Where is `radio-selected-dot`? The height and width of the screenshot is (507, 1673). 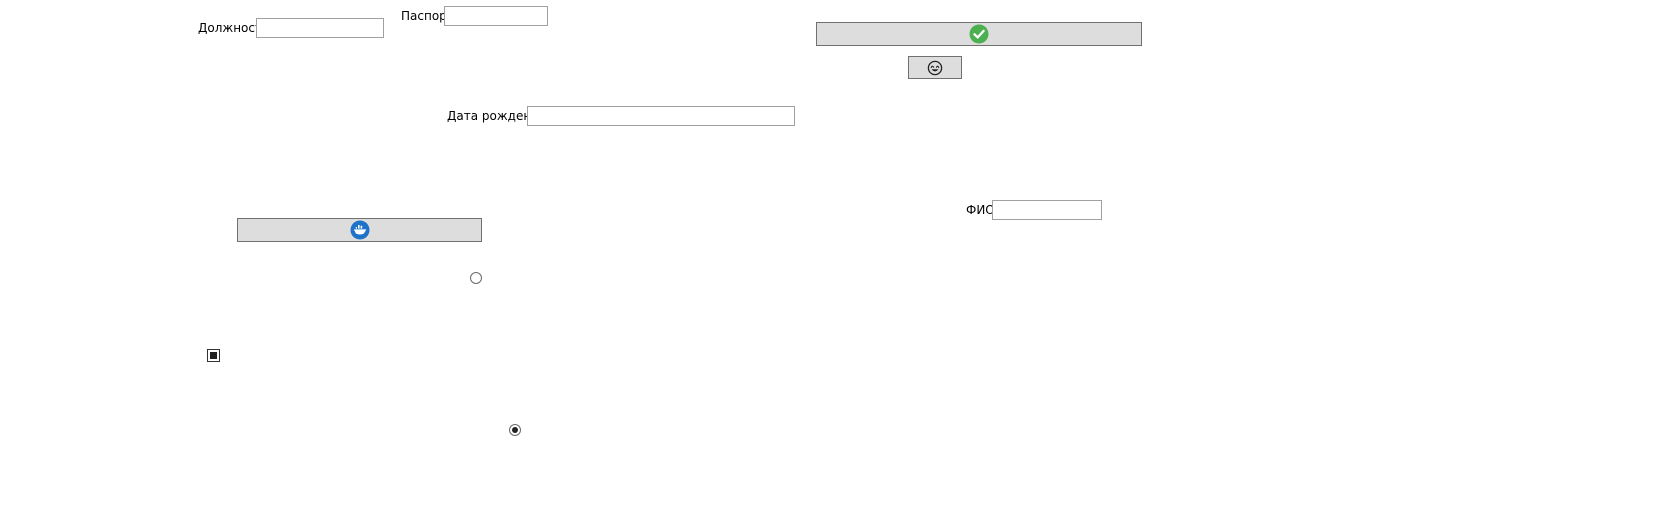
radio-selected-dot is located at coordinates (515, 430).